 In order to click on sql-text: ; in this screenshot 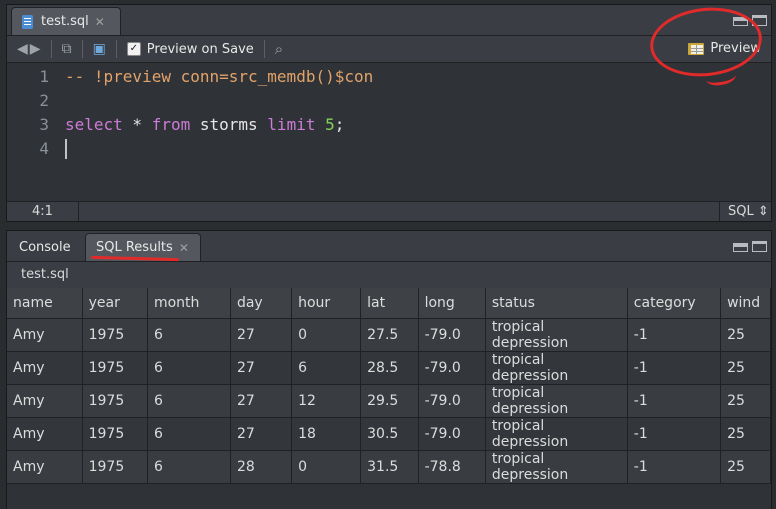, I will do `click(339, 124)`.